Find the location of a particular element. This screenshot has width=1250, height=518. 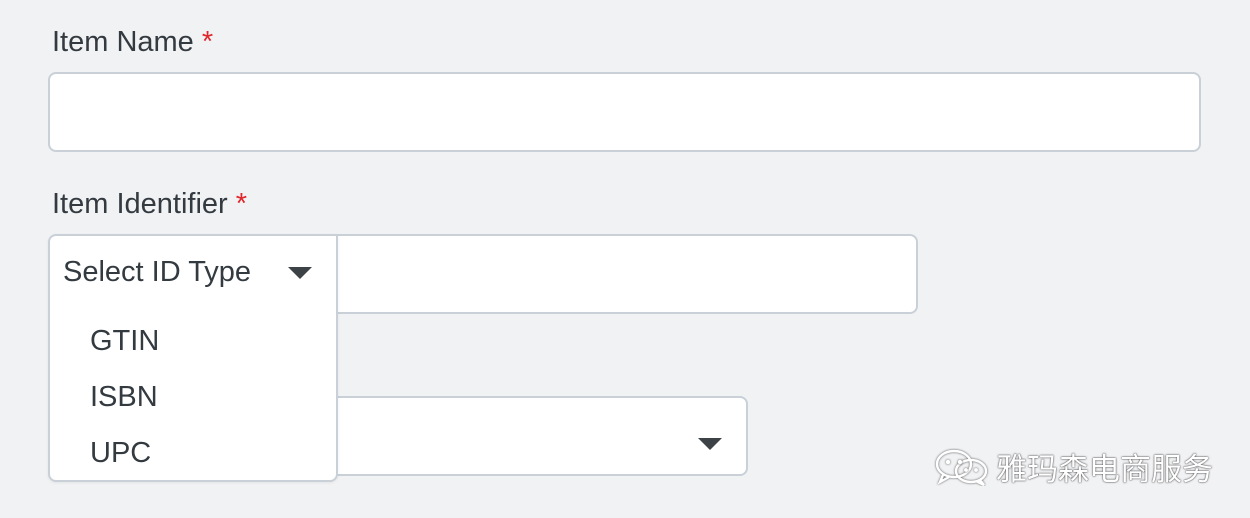

watermark: 雅玛森电商服务 is located at coordinates (1073, 466).